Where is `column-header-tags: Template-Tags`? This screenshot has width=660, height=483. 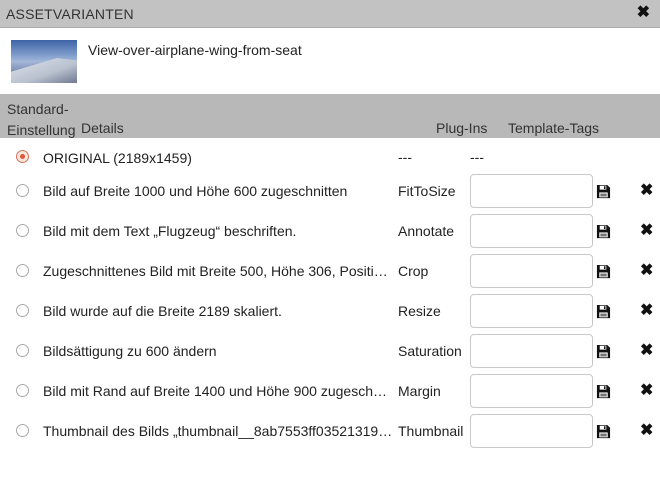
column-header-tags: Template-Tags is located at coordinates (554, 128).